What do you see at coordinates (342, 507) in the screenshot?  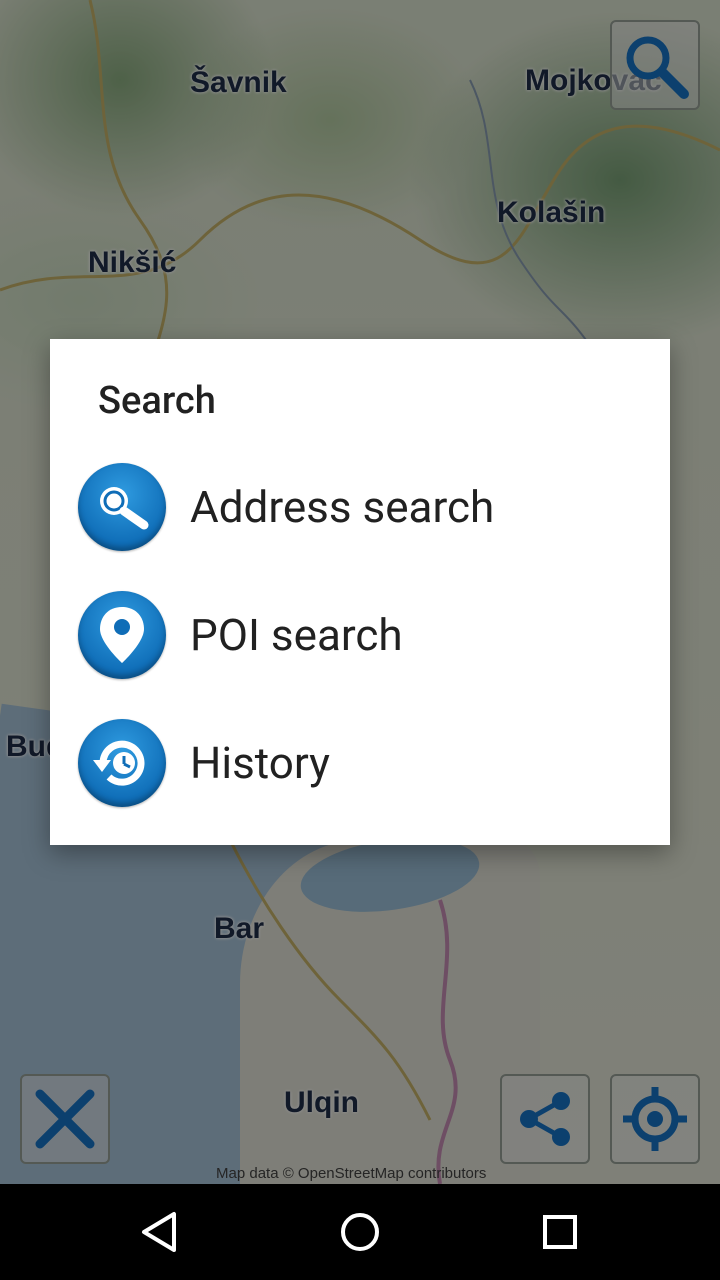 I see `option-label: Address search` at bounding box center [342, 507].